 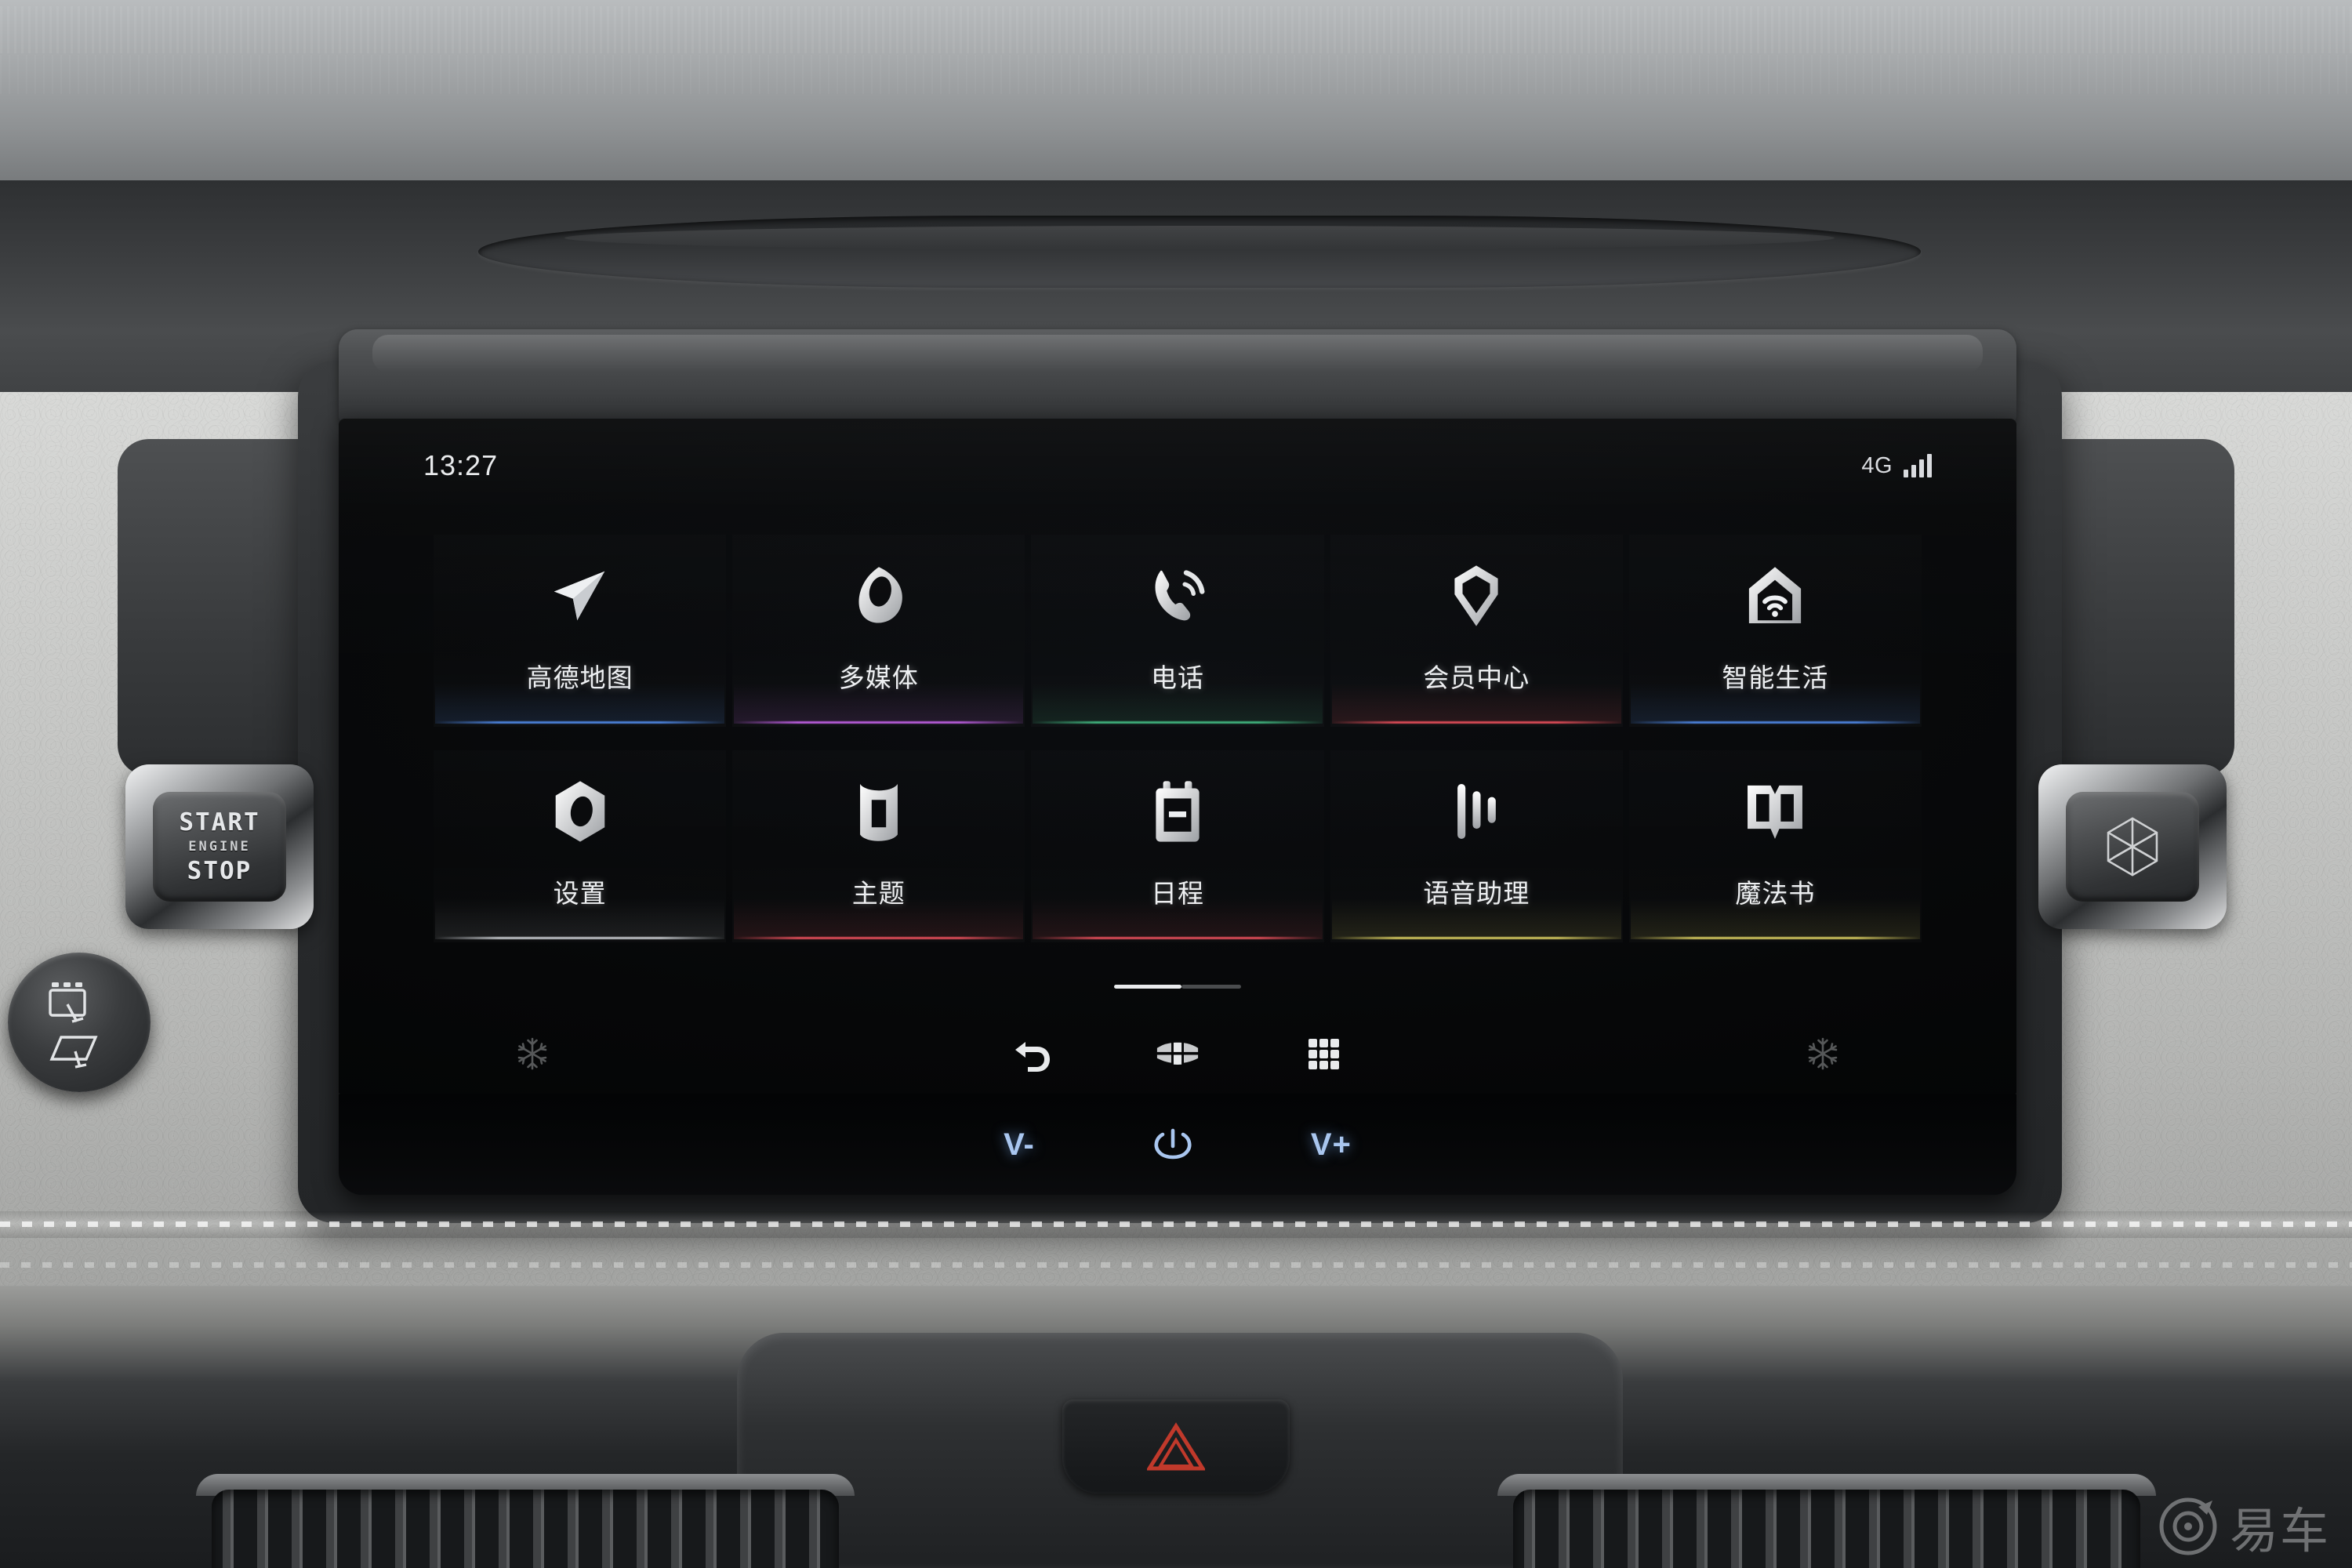 What do you see at coordinates (878, 893) in the screenshot?
I see `app-label: 主题` at bounding box center [878, 893].